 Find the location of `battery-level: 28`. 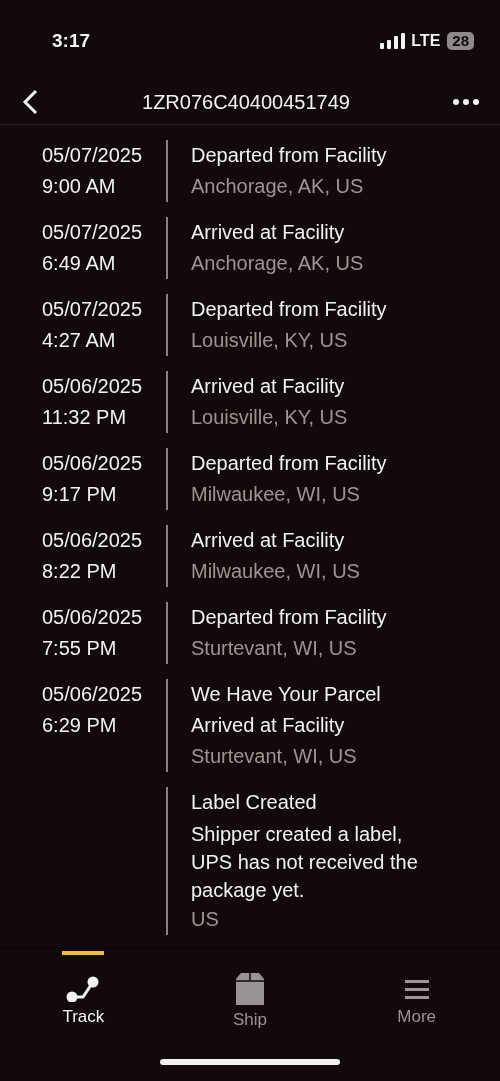

battery-level: 28 is located at coordinates (460, 41).